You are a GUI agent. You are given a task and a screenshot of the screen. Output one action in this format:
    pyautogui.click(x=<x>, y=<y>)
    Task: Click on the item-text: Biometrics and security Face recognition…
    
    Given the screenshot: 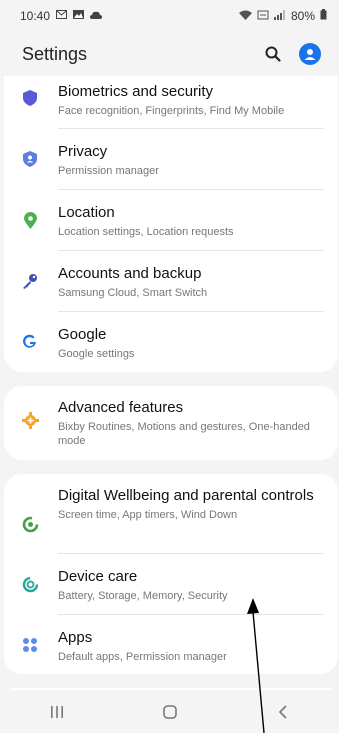 What is the action you would take?
    pyautogui.click(x=189, y=100)
    